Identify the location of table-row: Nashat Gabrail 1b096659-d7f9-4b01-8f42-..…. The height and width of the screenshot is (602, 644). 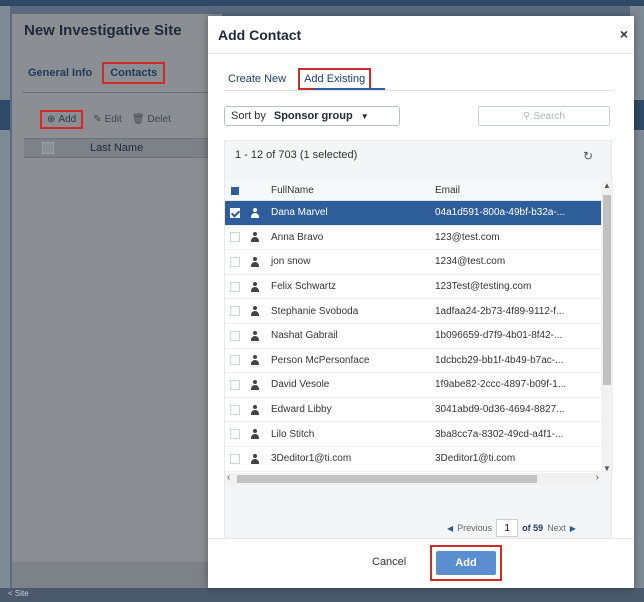
(413, 336).